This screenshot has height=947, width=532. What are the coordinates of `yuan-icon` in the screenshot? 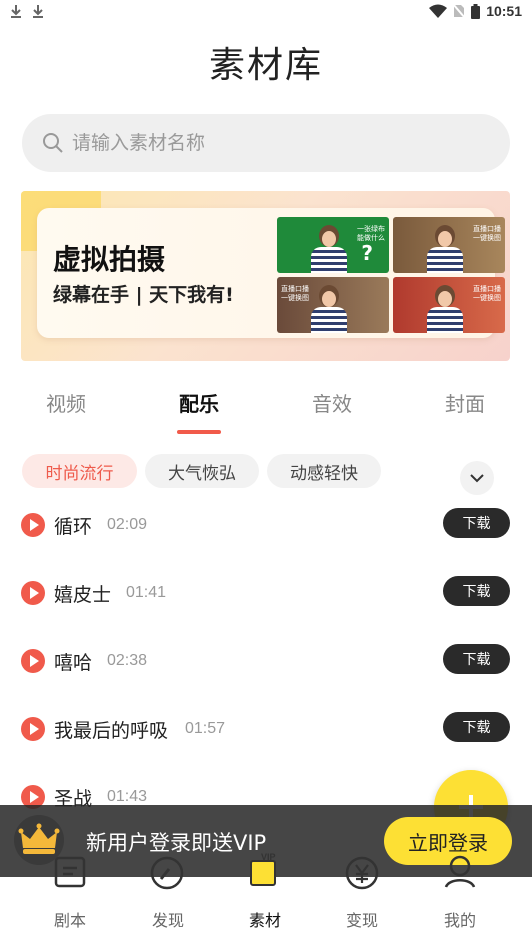 It's located at (362, 873).